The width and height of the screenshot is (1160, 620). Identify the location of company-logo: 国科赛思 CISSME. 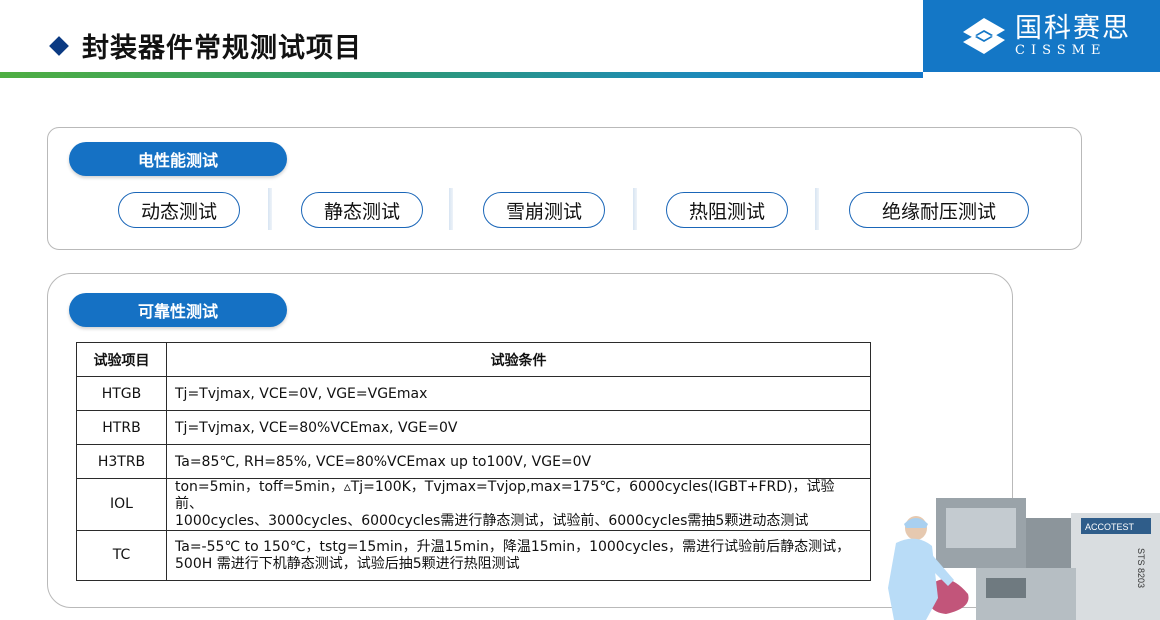
(1041, 36).